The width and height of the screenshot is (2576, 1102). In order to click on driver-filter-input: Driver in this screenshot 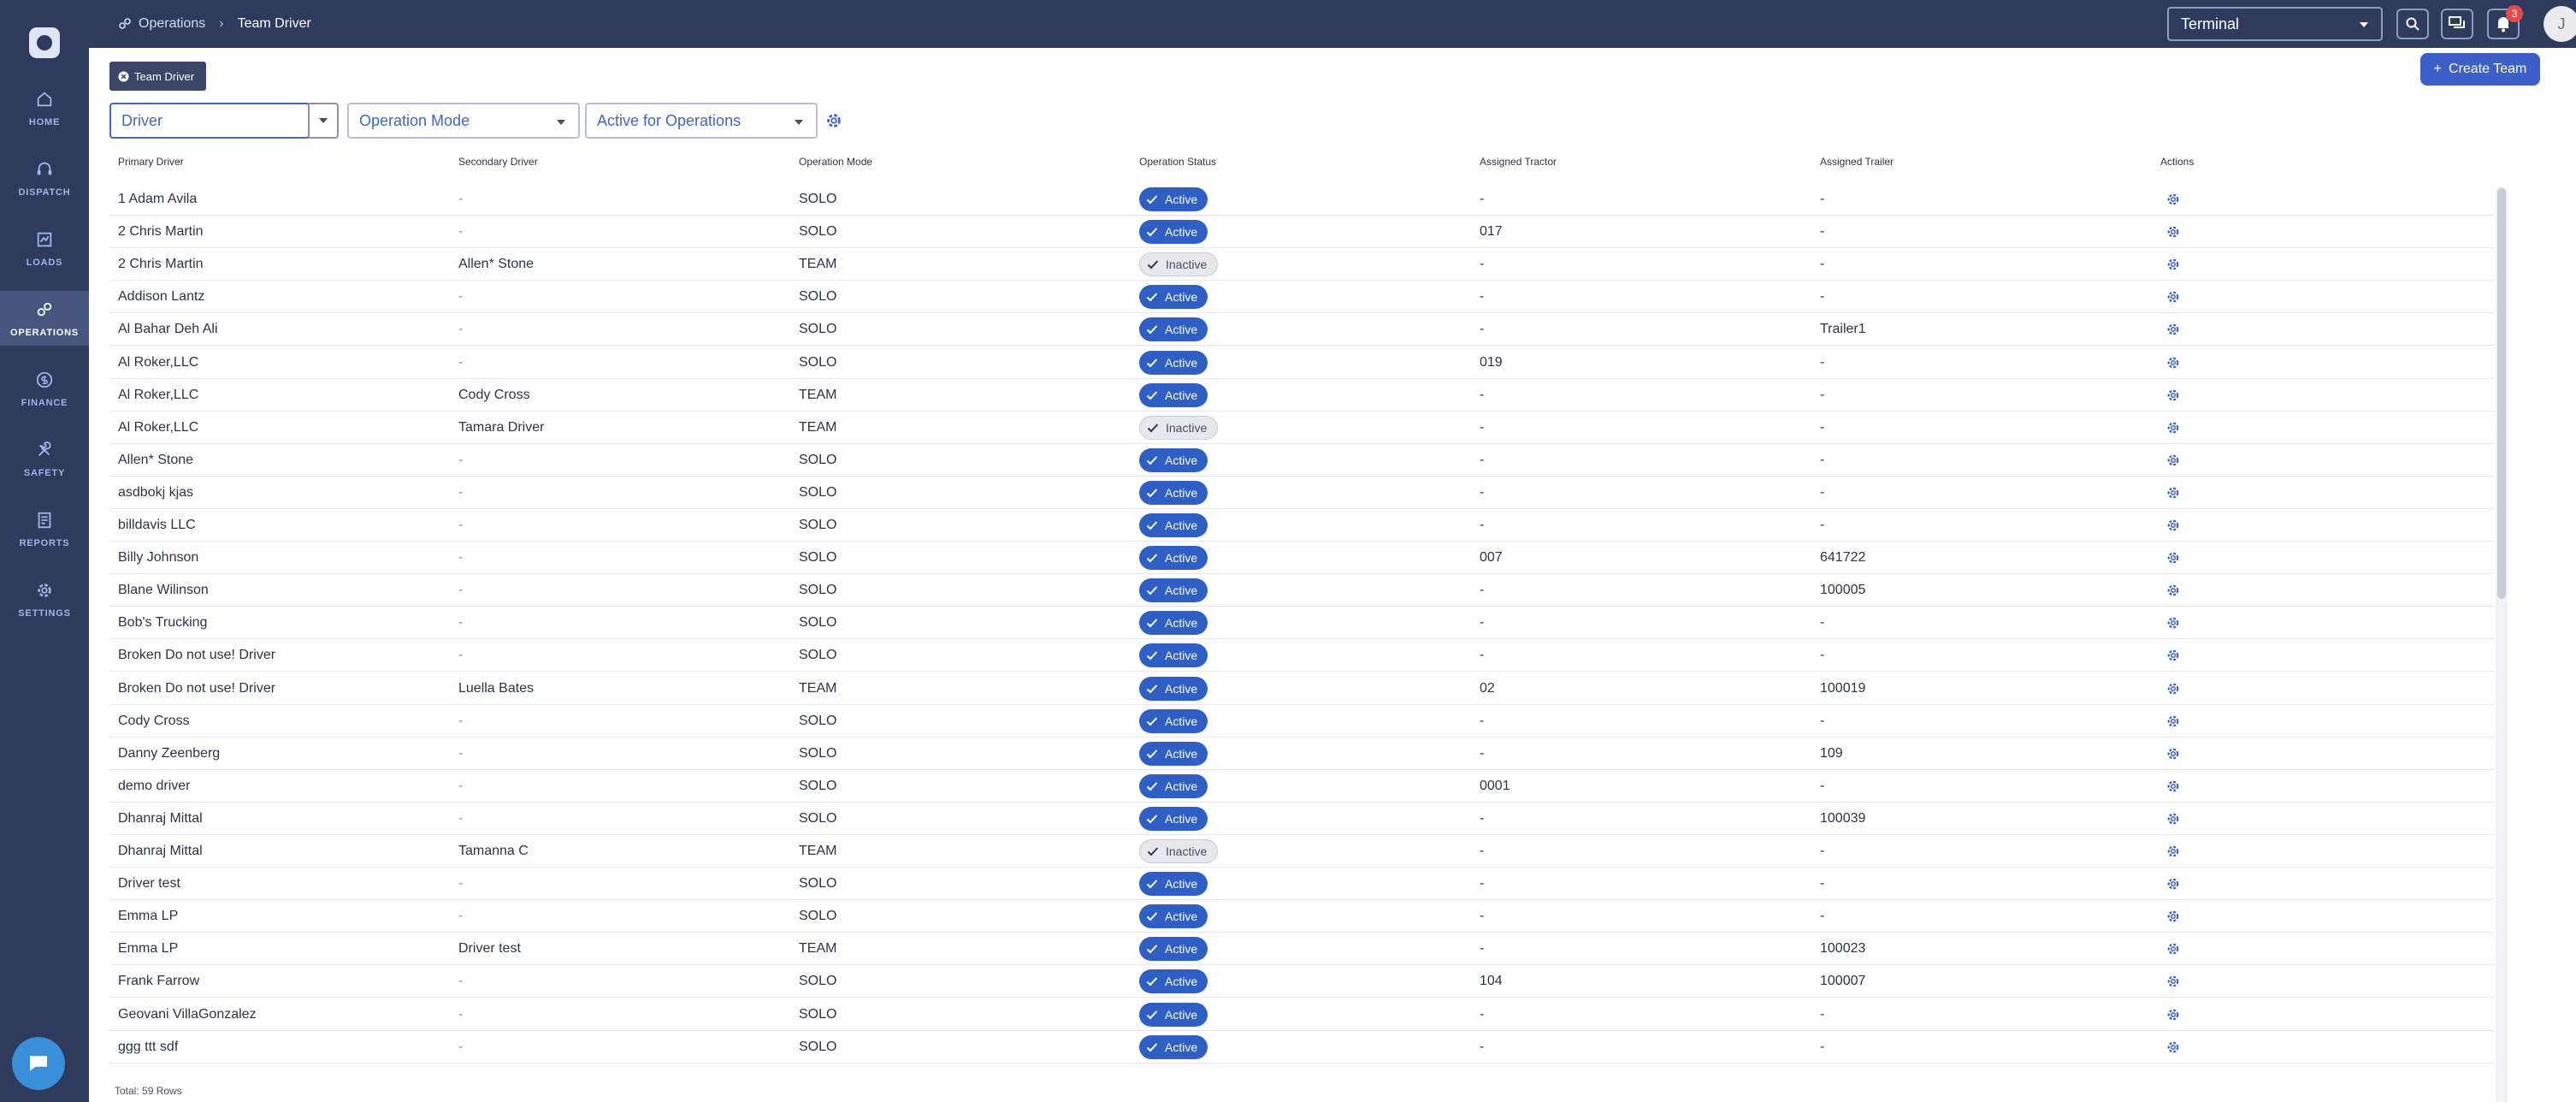, I will do `click(209, 121)`.